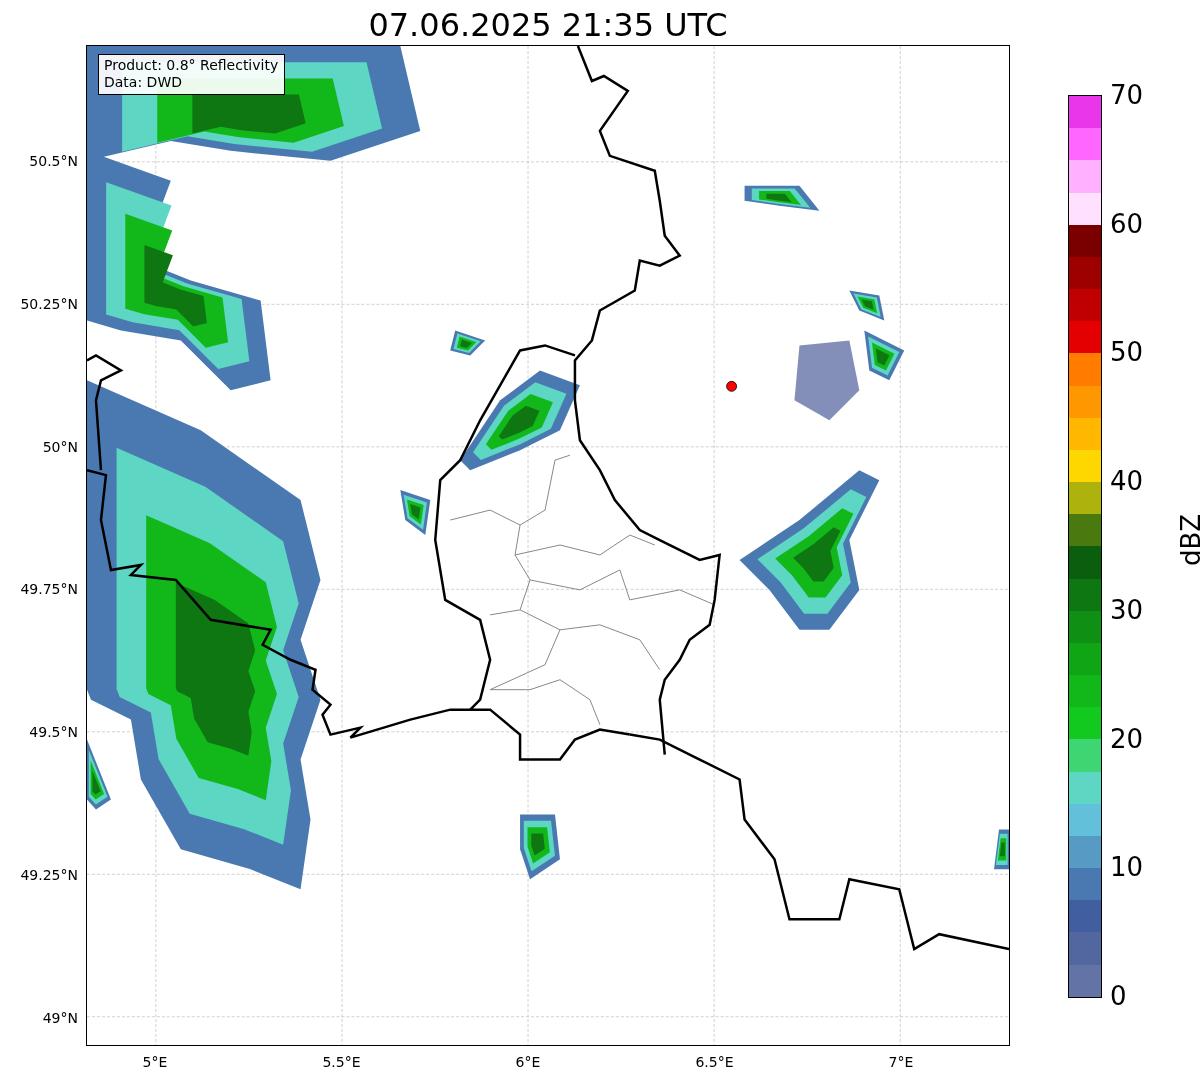 The height and width of the screenshot is (1081, 1202). What do you see at coordinates (1127, 481) in the screenshot?
I see `colorbar-tick-label: 40` at bounding box center [1127, 481].